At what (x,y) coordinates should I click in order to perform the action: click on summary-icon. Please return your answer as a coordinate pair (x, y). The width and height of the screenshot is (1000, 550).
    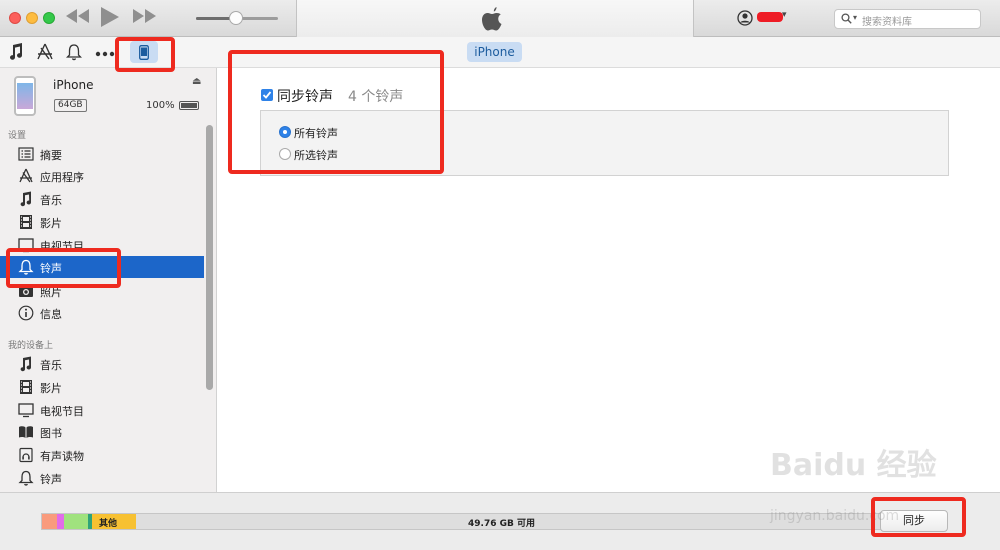
    Looking at the image, I should click on (26, 154).